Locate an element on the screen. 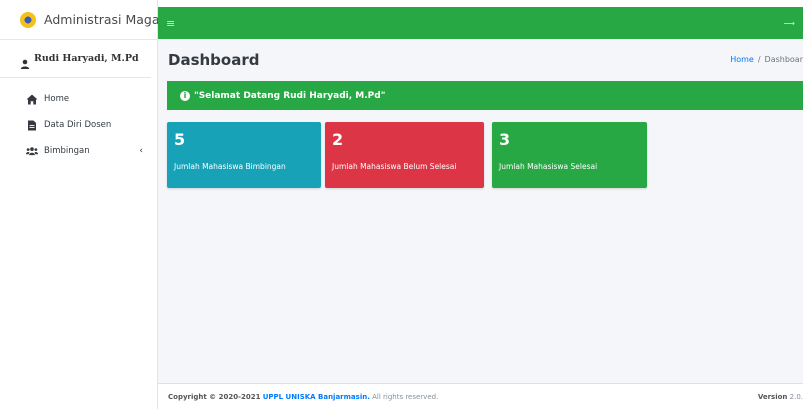 The width and height of the screenshot is (803, 409). sidebar-nav: Home Data Diri Dosen Bimbingan ‹ is located at coordinates (78, 121).